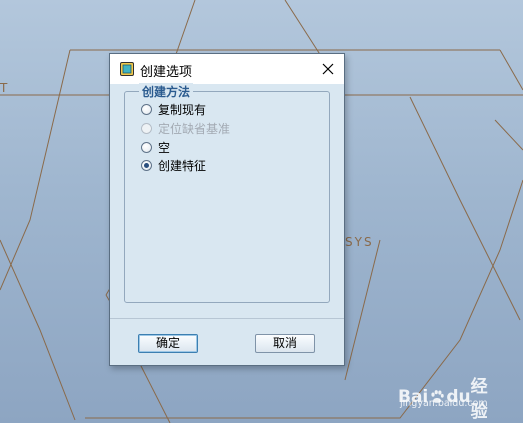  I want to click on dialog-title: 创建选项, so click(166, 72).